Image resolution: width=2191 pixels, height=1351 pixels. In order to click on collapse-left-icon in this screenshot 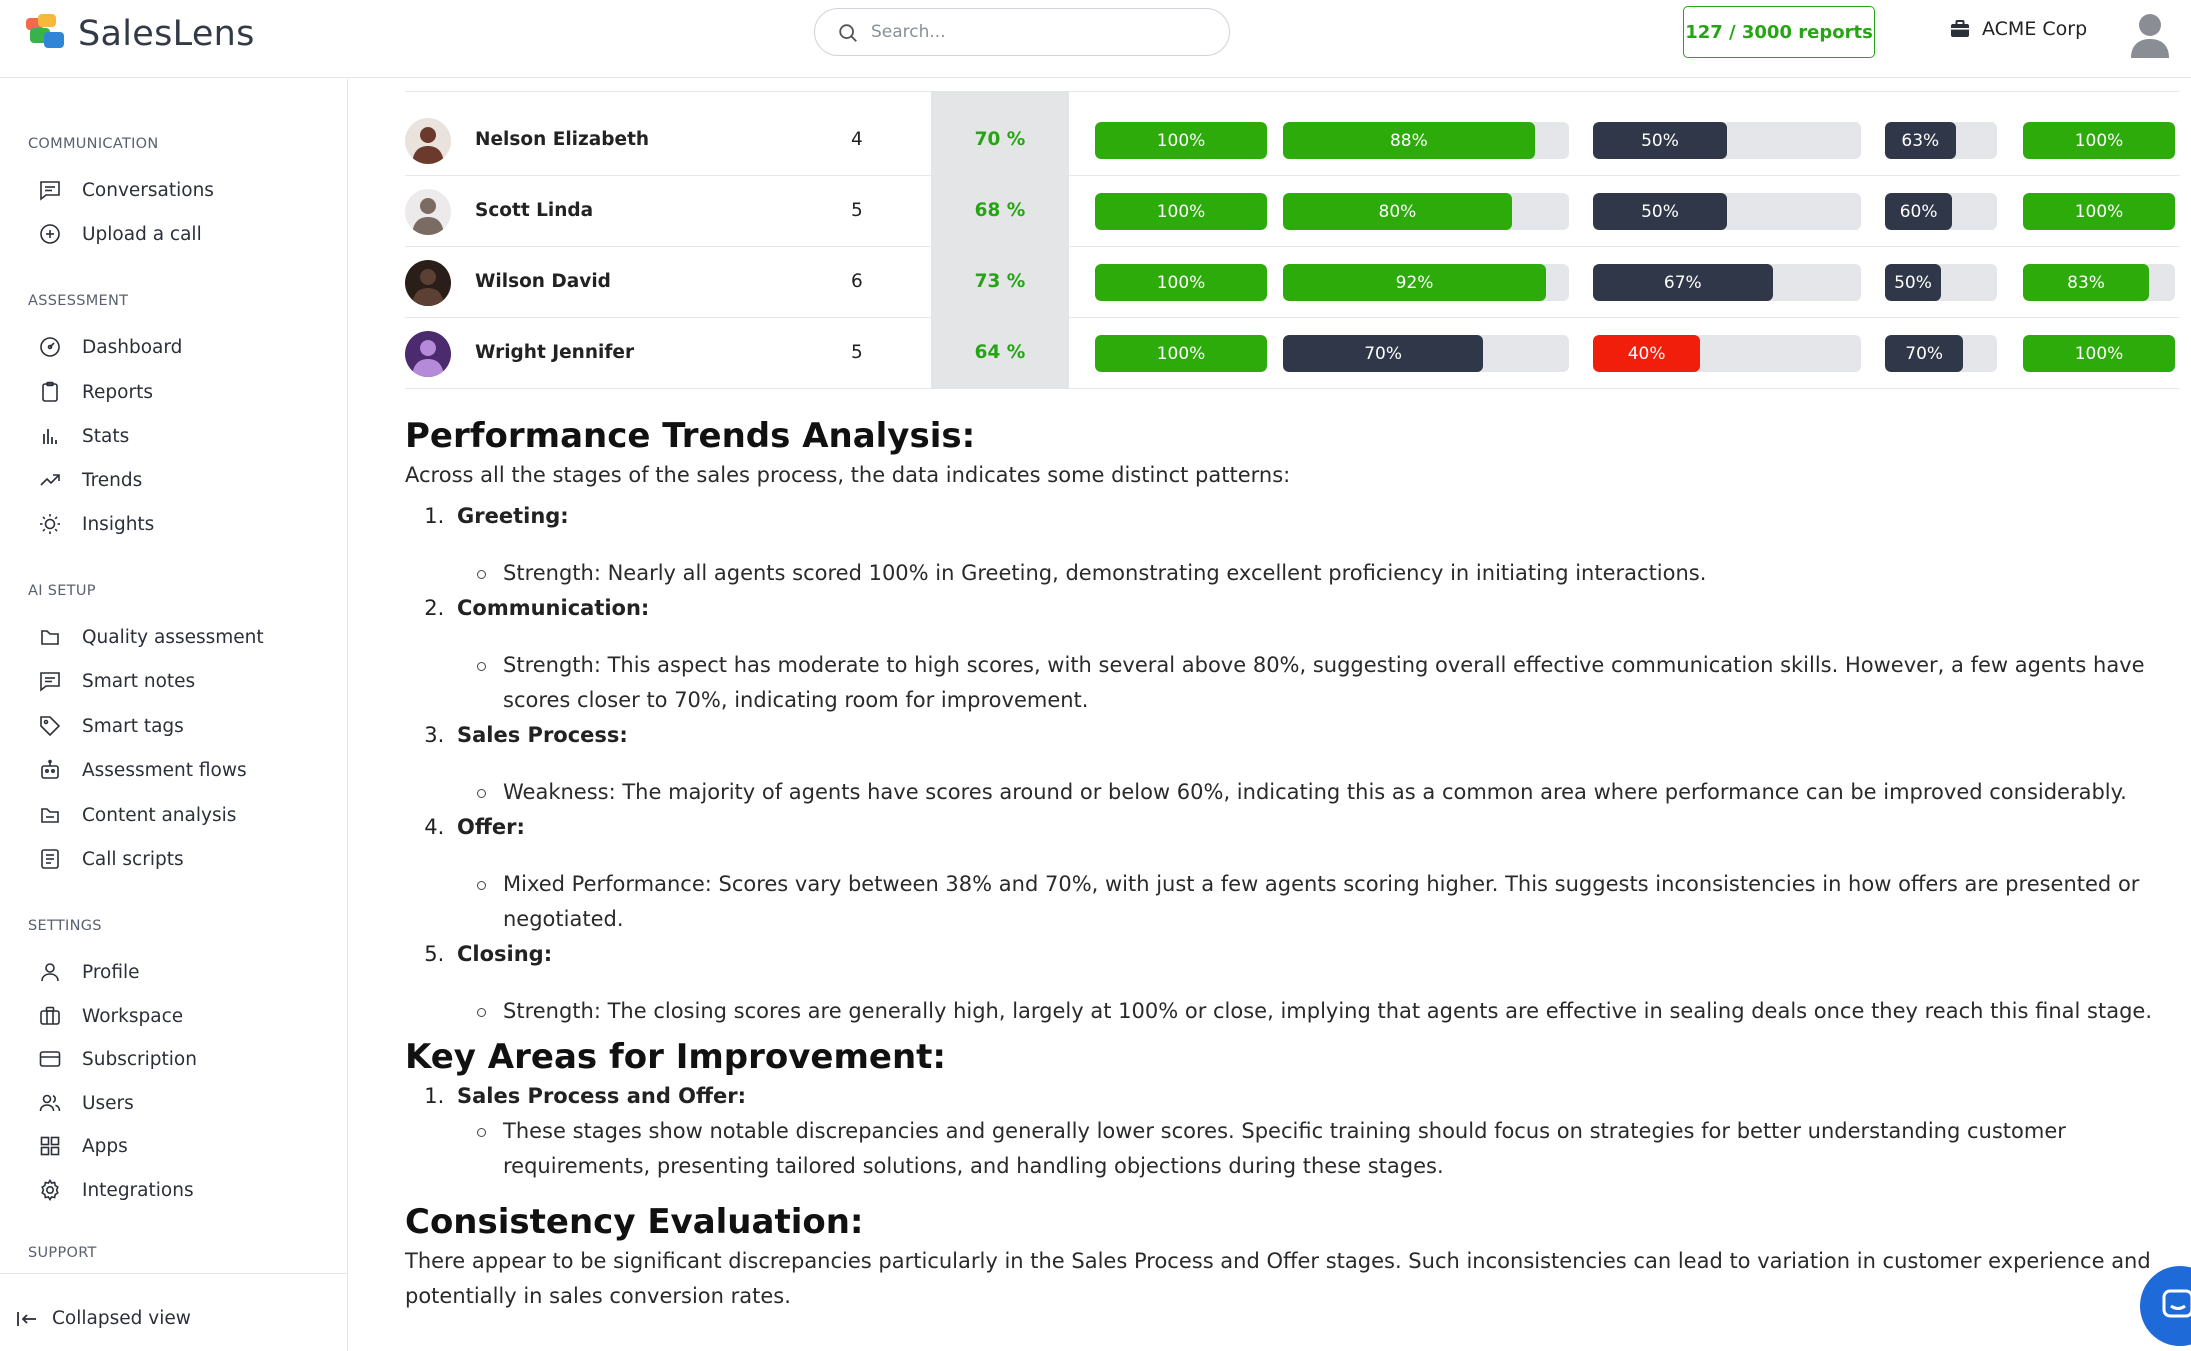, I will do `click(26, 1318)`.